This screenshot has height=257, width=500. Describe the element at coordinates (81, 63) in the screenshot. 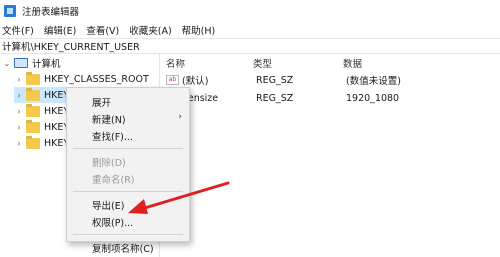

I see `tree-item-computer: ⌄ 计算机` at that location.